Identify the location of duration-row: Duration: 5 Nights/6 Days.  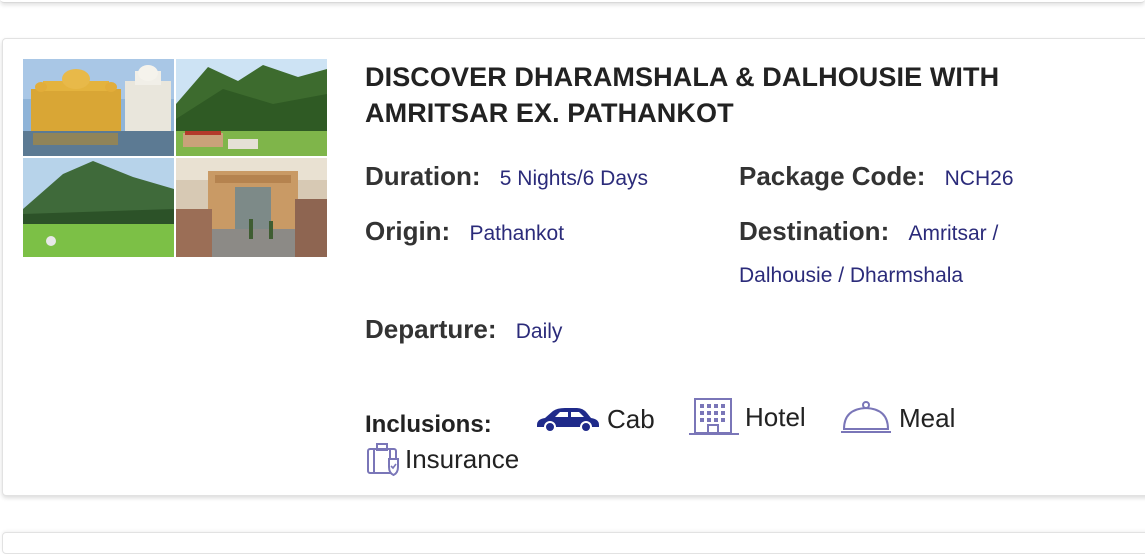
(506, 176).